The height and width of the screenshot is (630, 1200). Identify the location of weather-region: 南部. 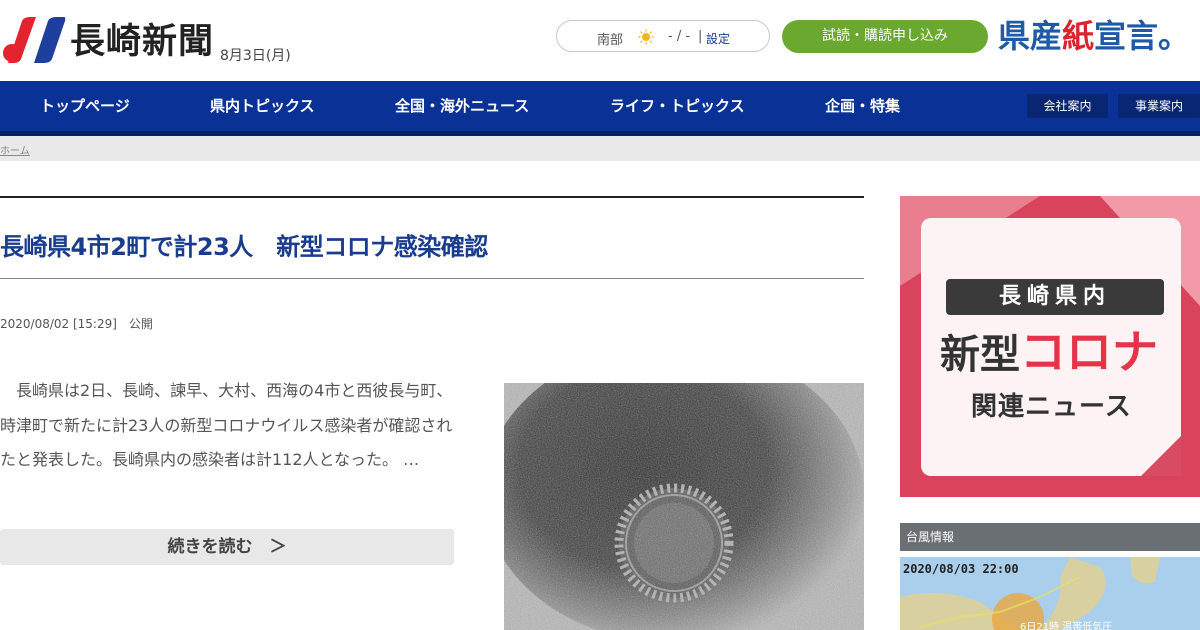
(610, 40).